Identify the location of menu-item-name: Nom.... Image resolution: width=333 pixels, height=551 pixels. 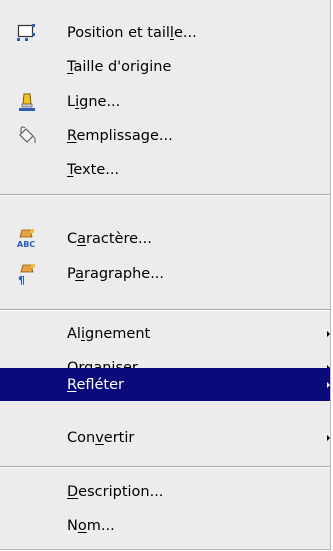
(165, 526).